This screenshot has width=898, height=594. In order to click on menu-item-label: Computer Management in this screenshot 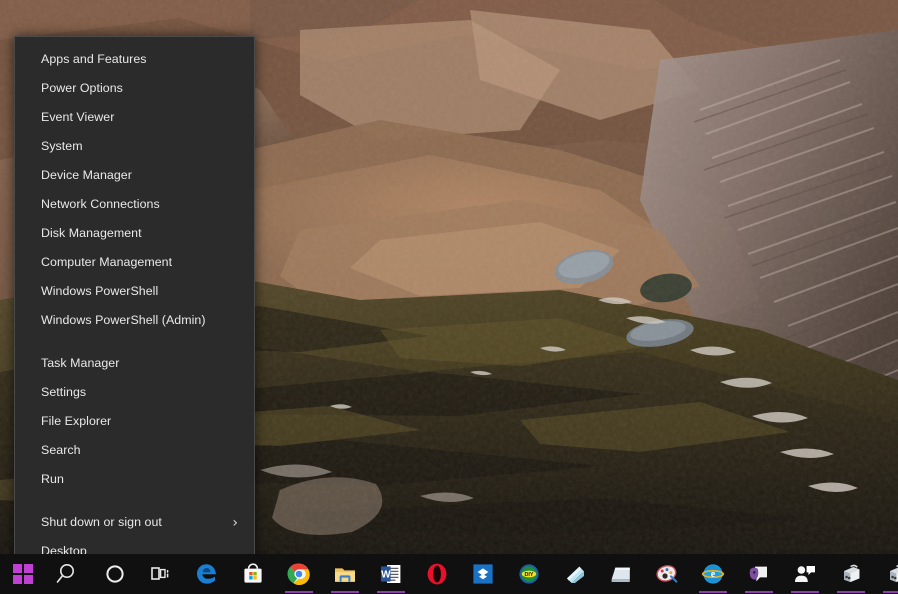, I will do `click(107, 262)`.